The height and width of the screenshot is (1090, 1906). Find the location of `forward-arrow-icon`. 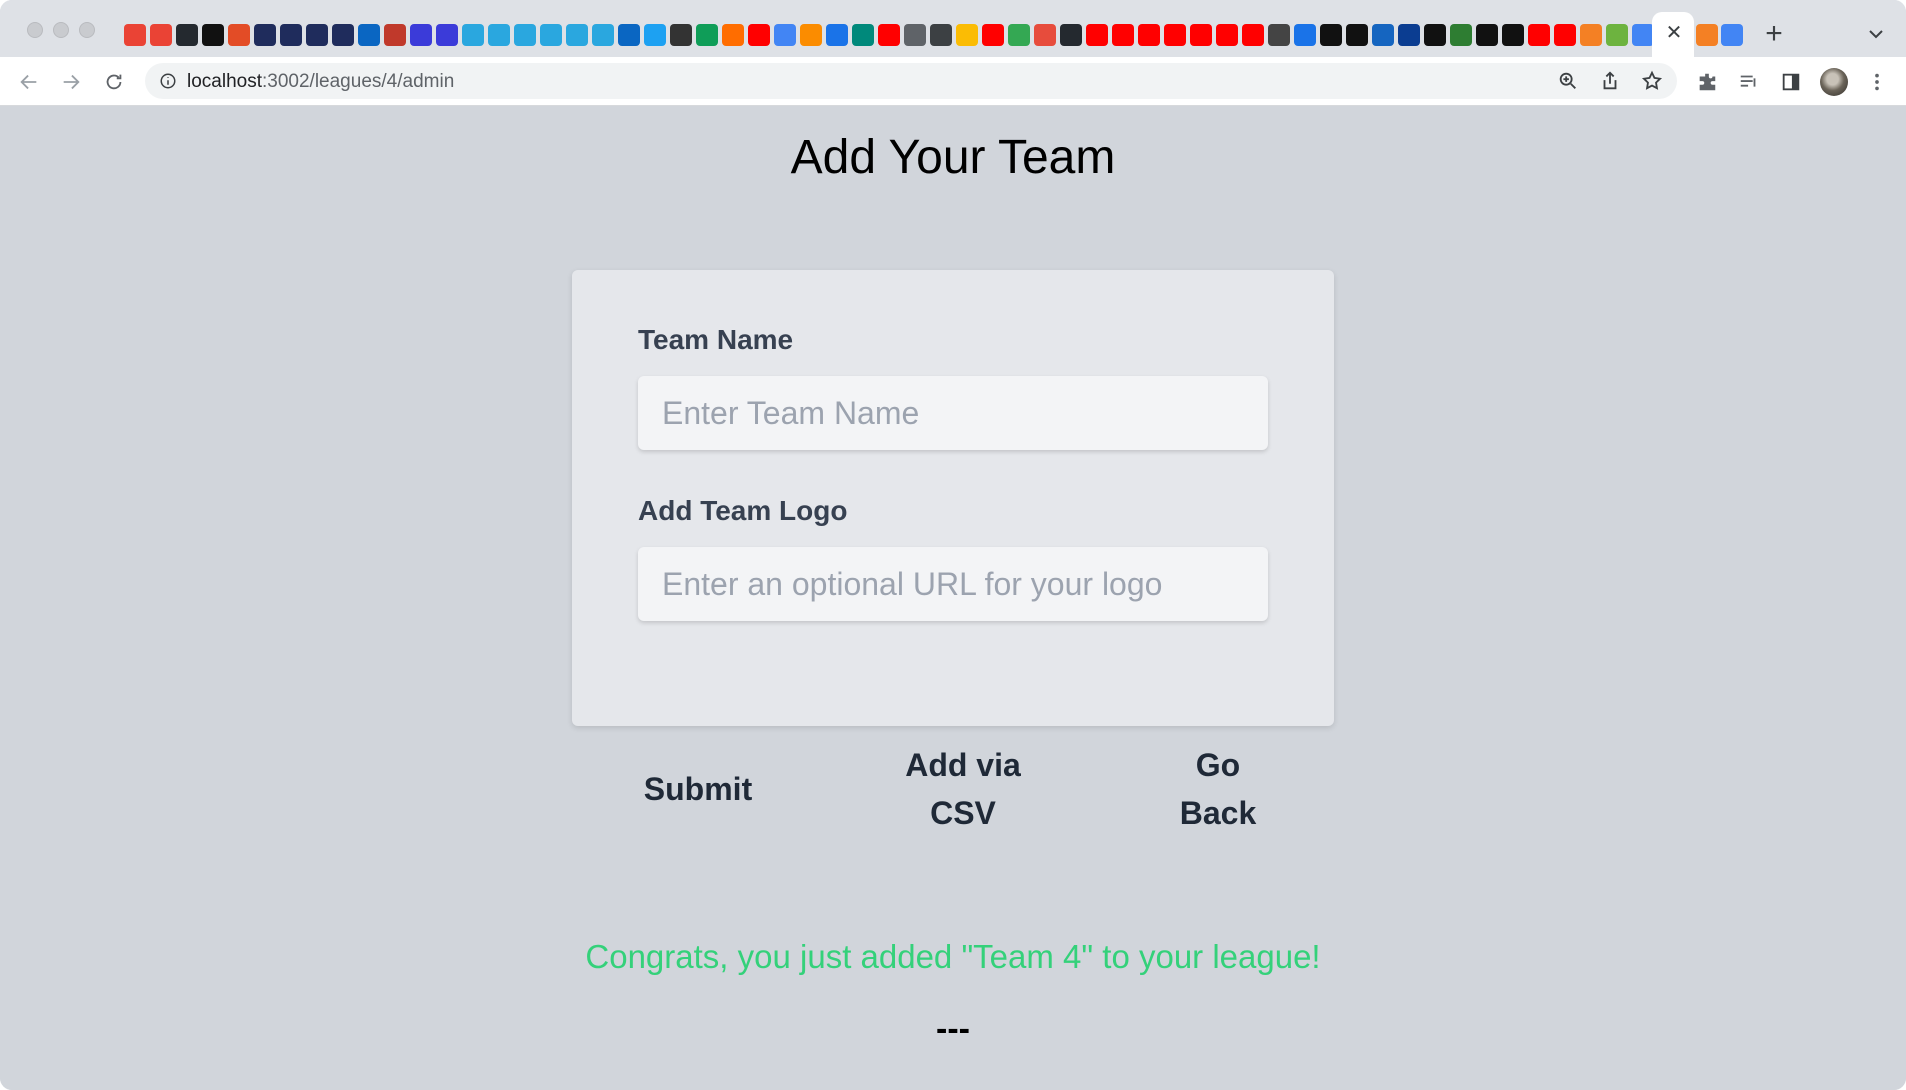

forward-arrow-icon is located at coordinates (71, 82).